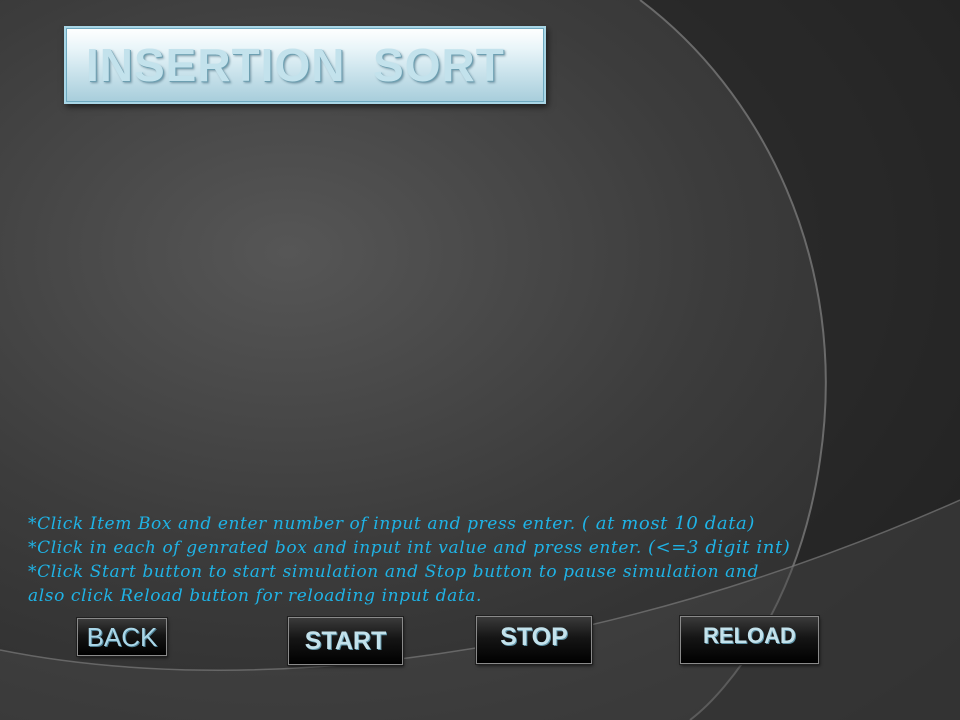 This screenshot has height=720, width=960. I want to click on title-banner: INSERTION SORT, so click(305, 65).